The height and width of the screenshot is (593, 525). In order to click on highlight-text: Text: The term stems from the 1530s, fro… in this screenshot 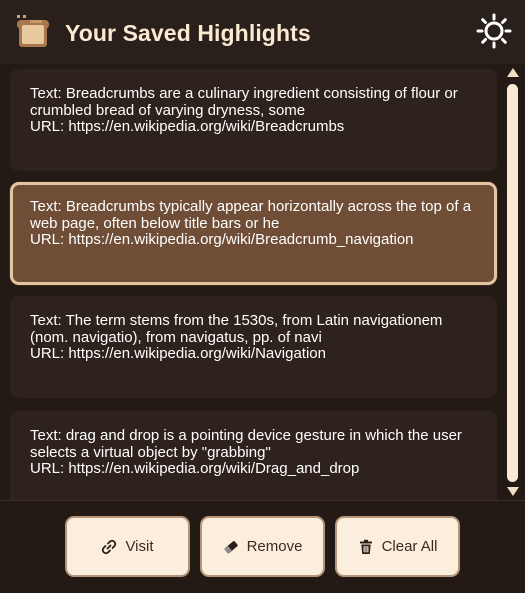, I will do `click(236, 320)`.